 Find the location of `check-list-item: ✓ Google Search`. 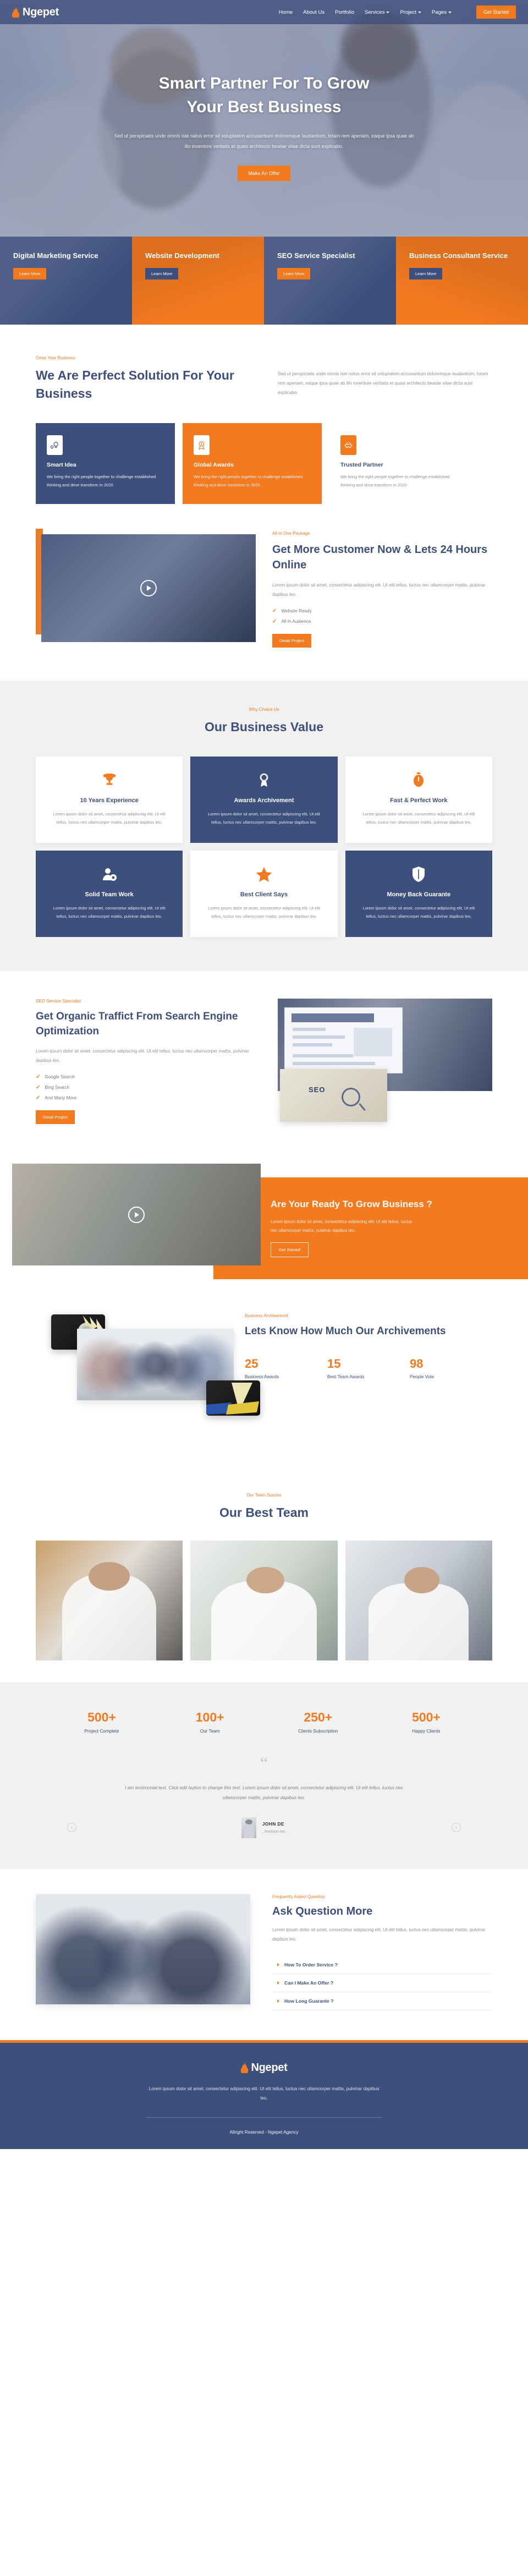

check-list-item: ✓ Google Search is located at coordinates (146, 1077).